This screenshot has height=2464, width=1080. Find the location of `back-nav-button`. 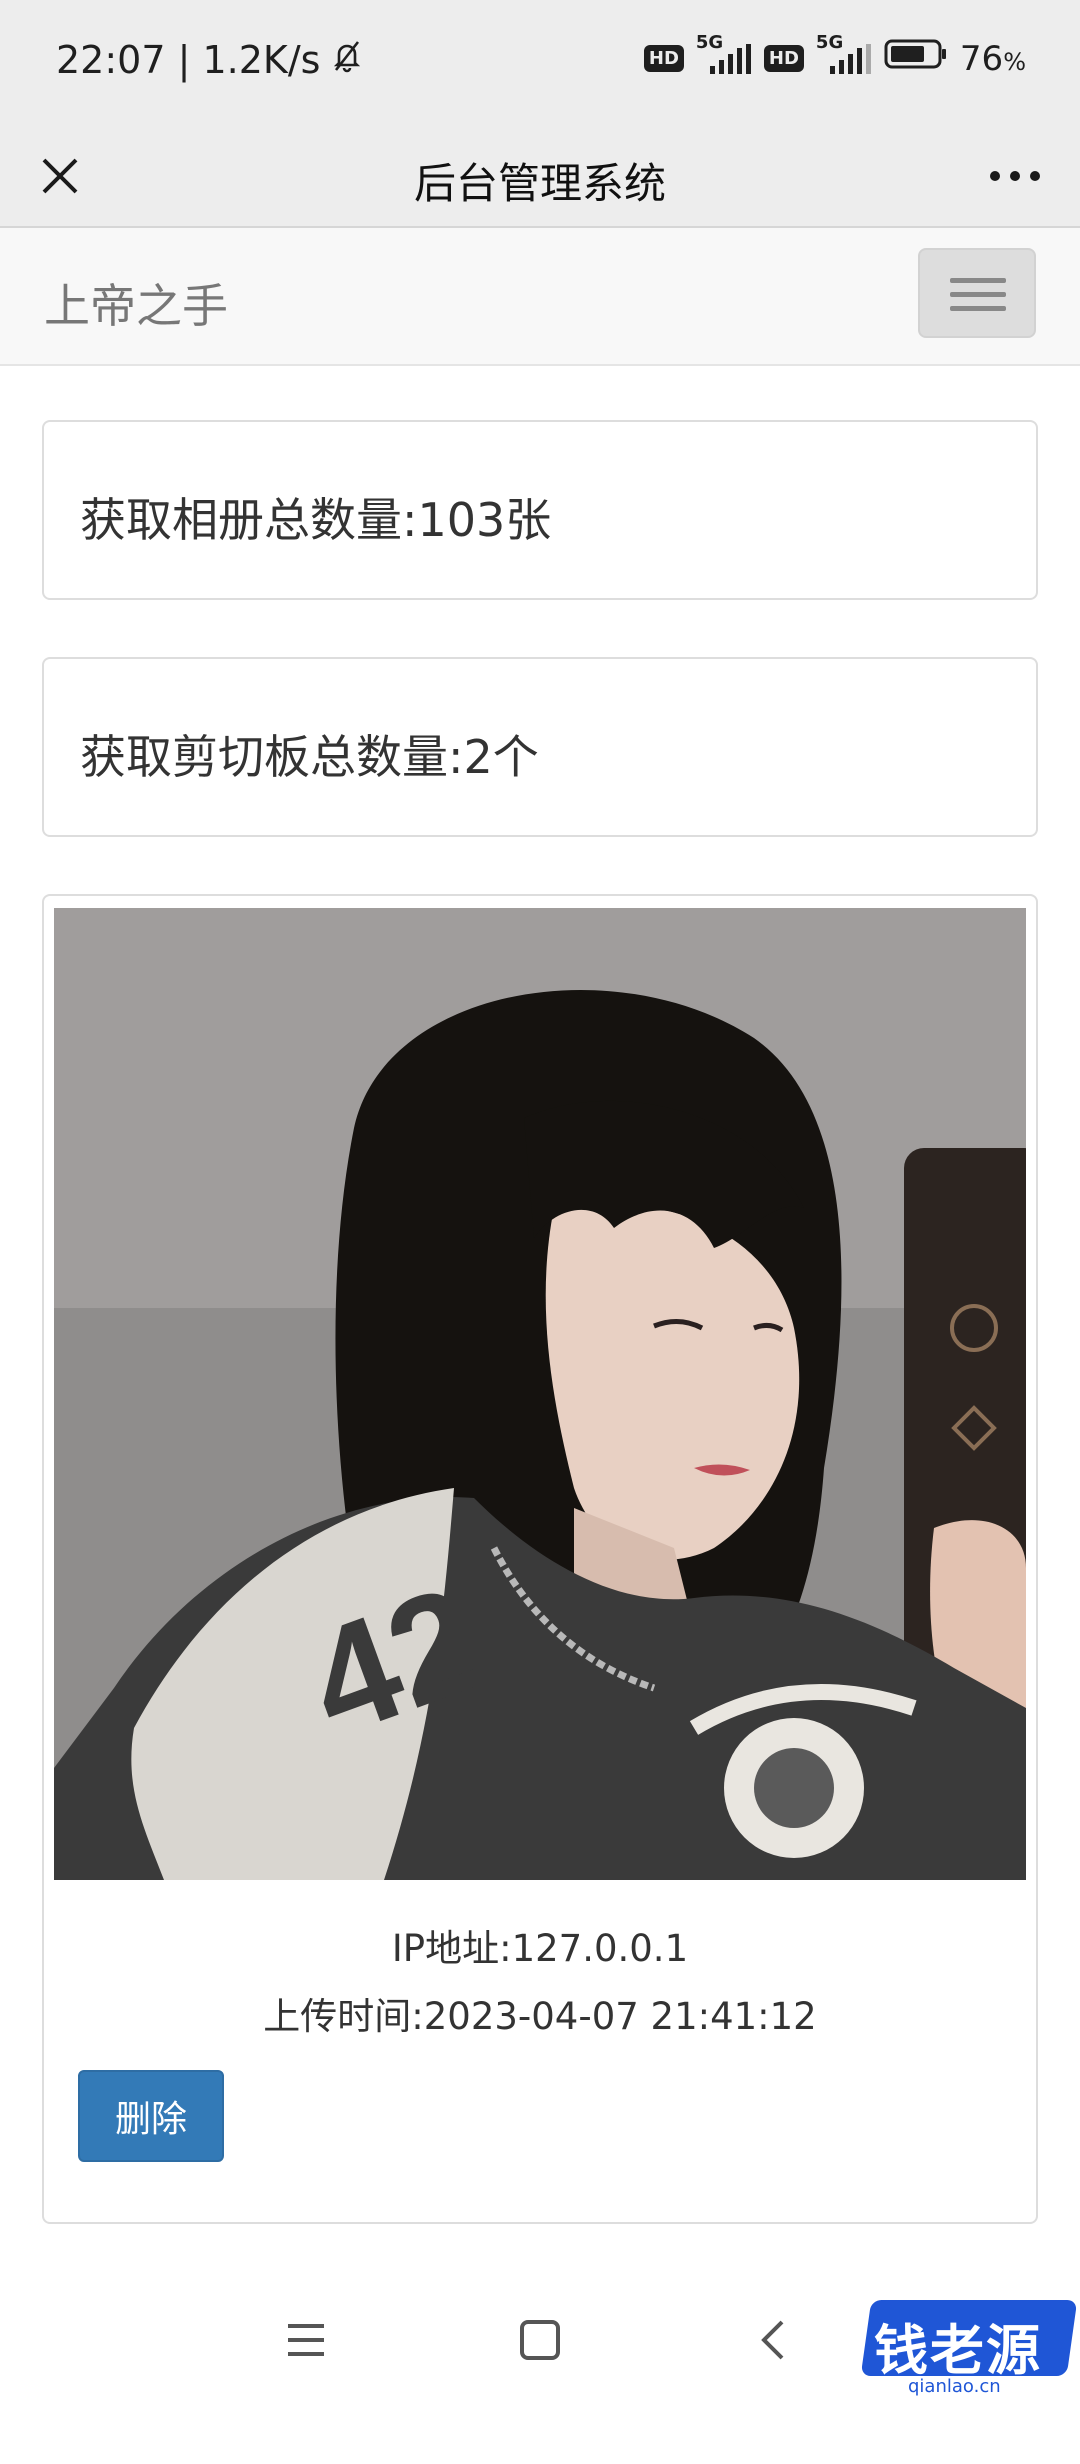

back-nav-button is located at coordinates (774, 2340).